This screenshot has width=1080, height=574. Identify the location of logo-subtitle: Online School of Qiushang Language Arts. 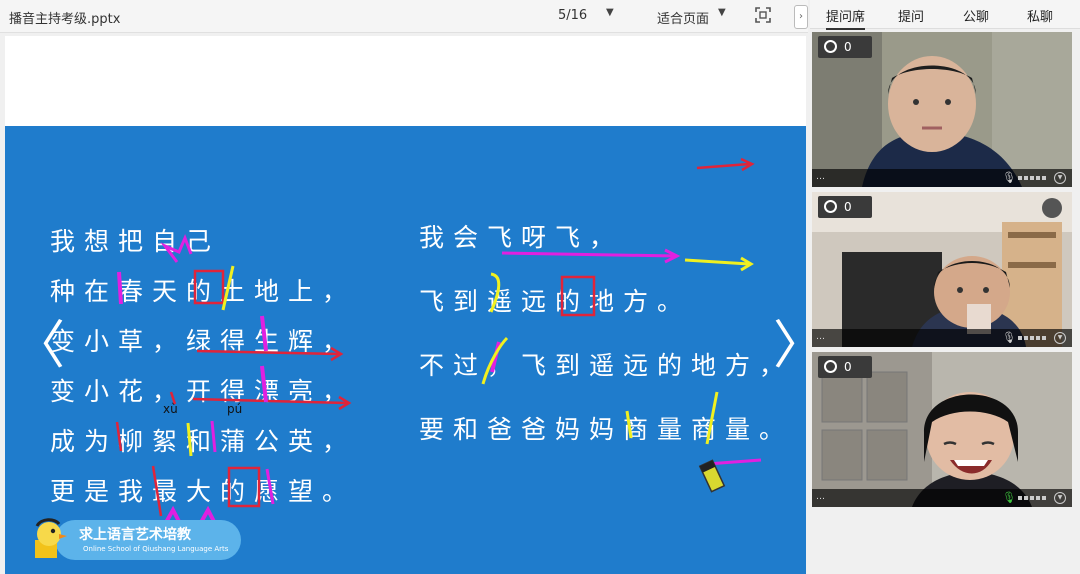
(156, 549).